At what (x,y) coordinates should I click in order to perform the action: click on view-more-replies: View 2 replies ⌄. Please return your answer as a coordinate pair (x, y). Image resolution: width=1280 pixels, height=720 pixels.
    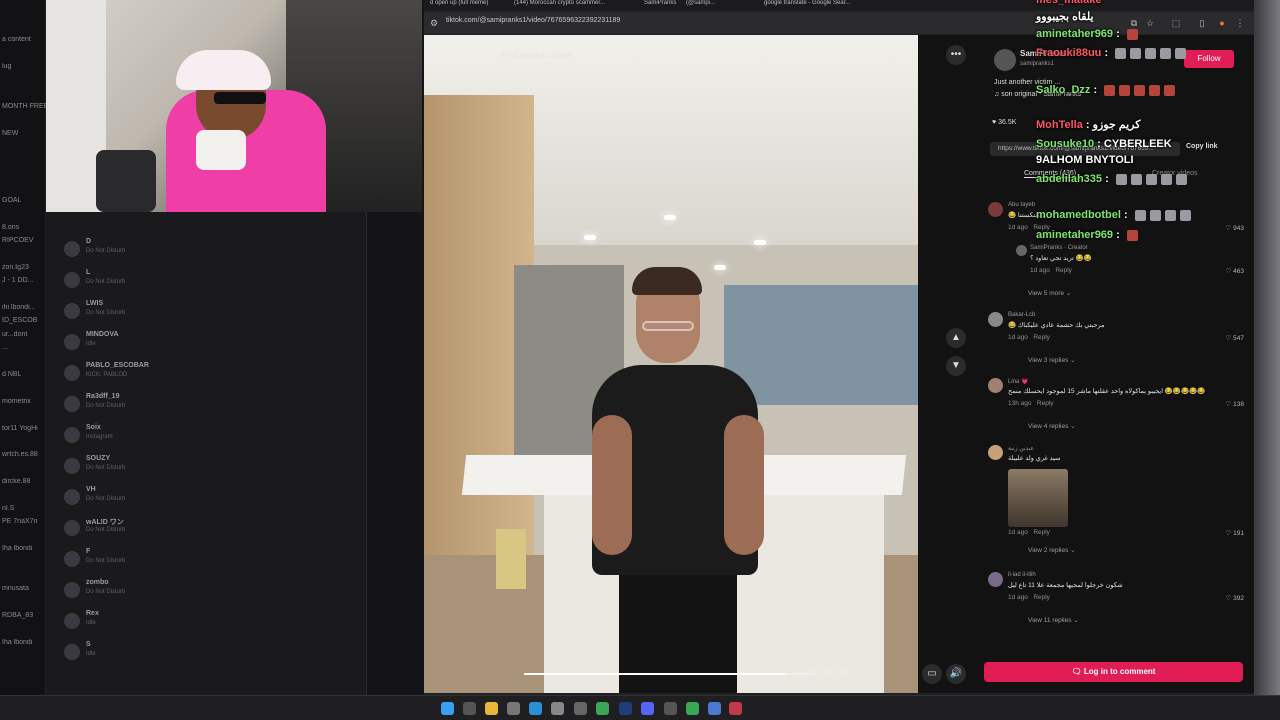
    Looking at the image, I should click on (1052, 550).